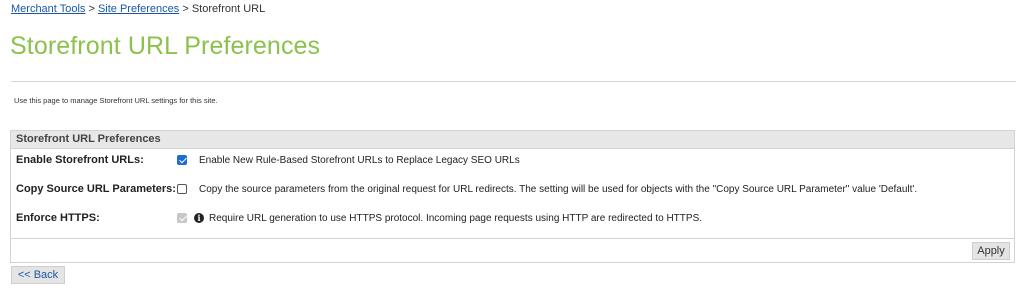 This screenshot has height=298, width=1024. I want to click on copy-source-url-parameters-checkbox, so click(182, 189).